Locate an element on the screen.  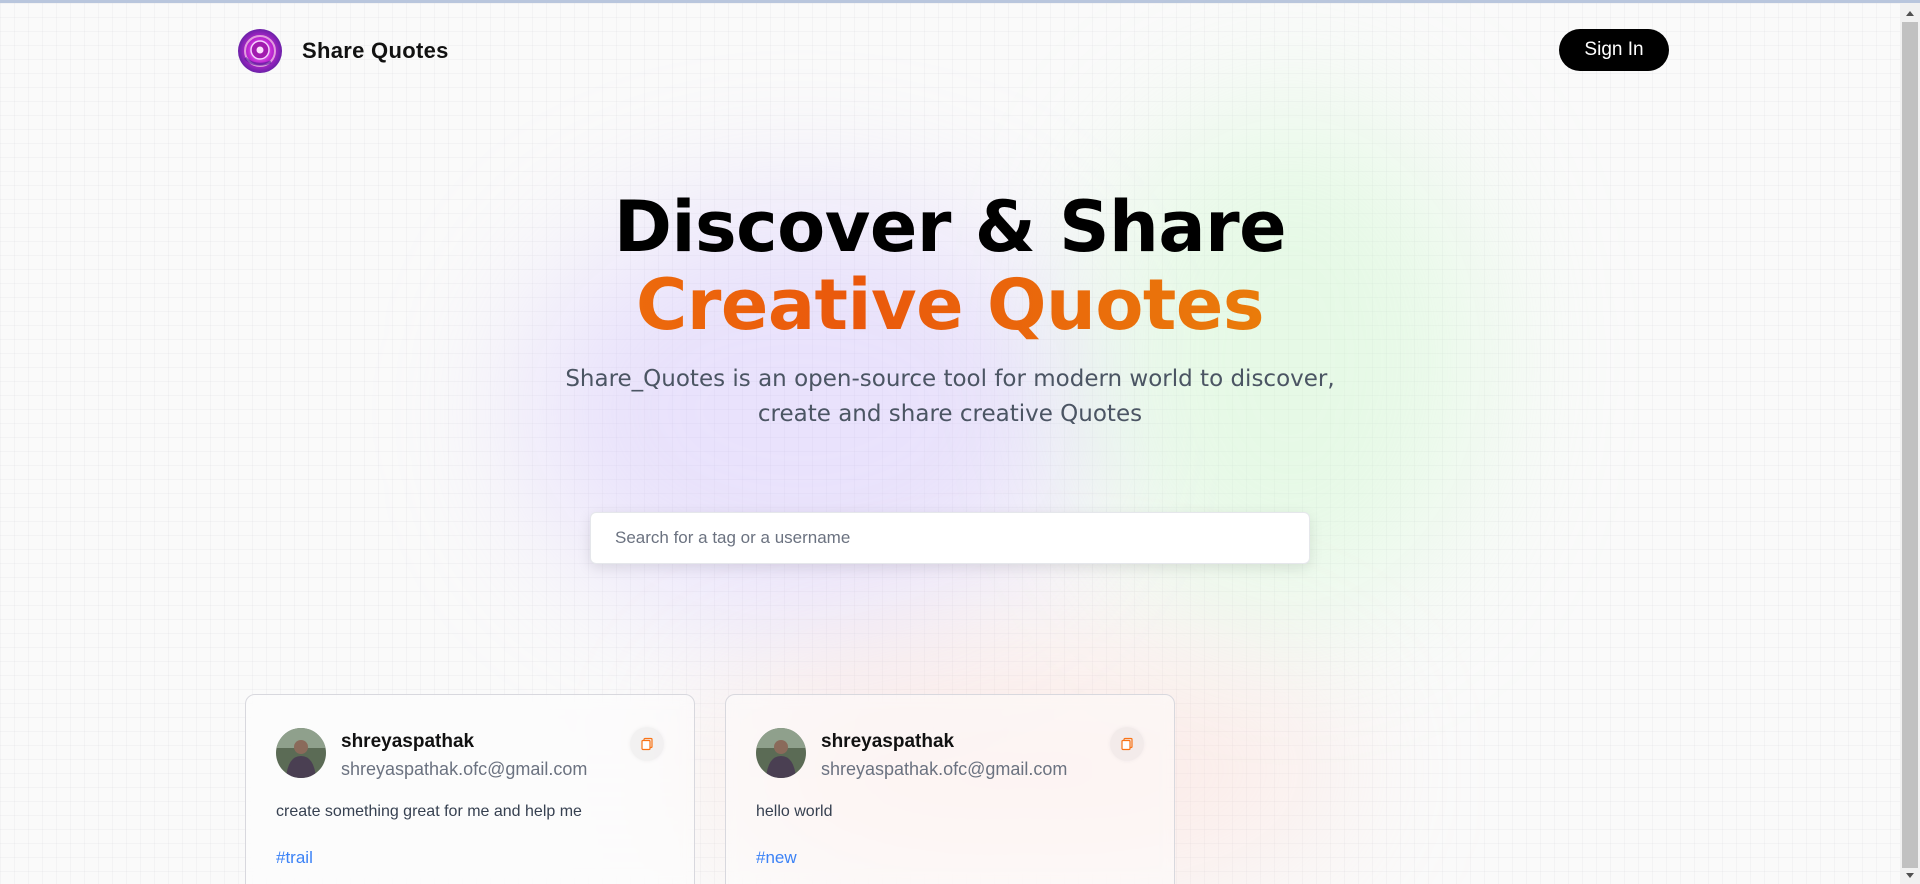
card-tag: #new is located at coordinates (776, 858).